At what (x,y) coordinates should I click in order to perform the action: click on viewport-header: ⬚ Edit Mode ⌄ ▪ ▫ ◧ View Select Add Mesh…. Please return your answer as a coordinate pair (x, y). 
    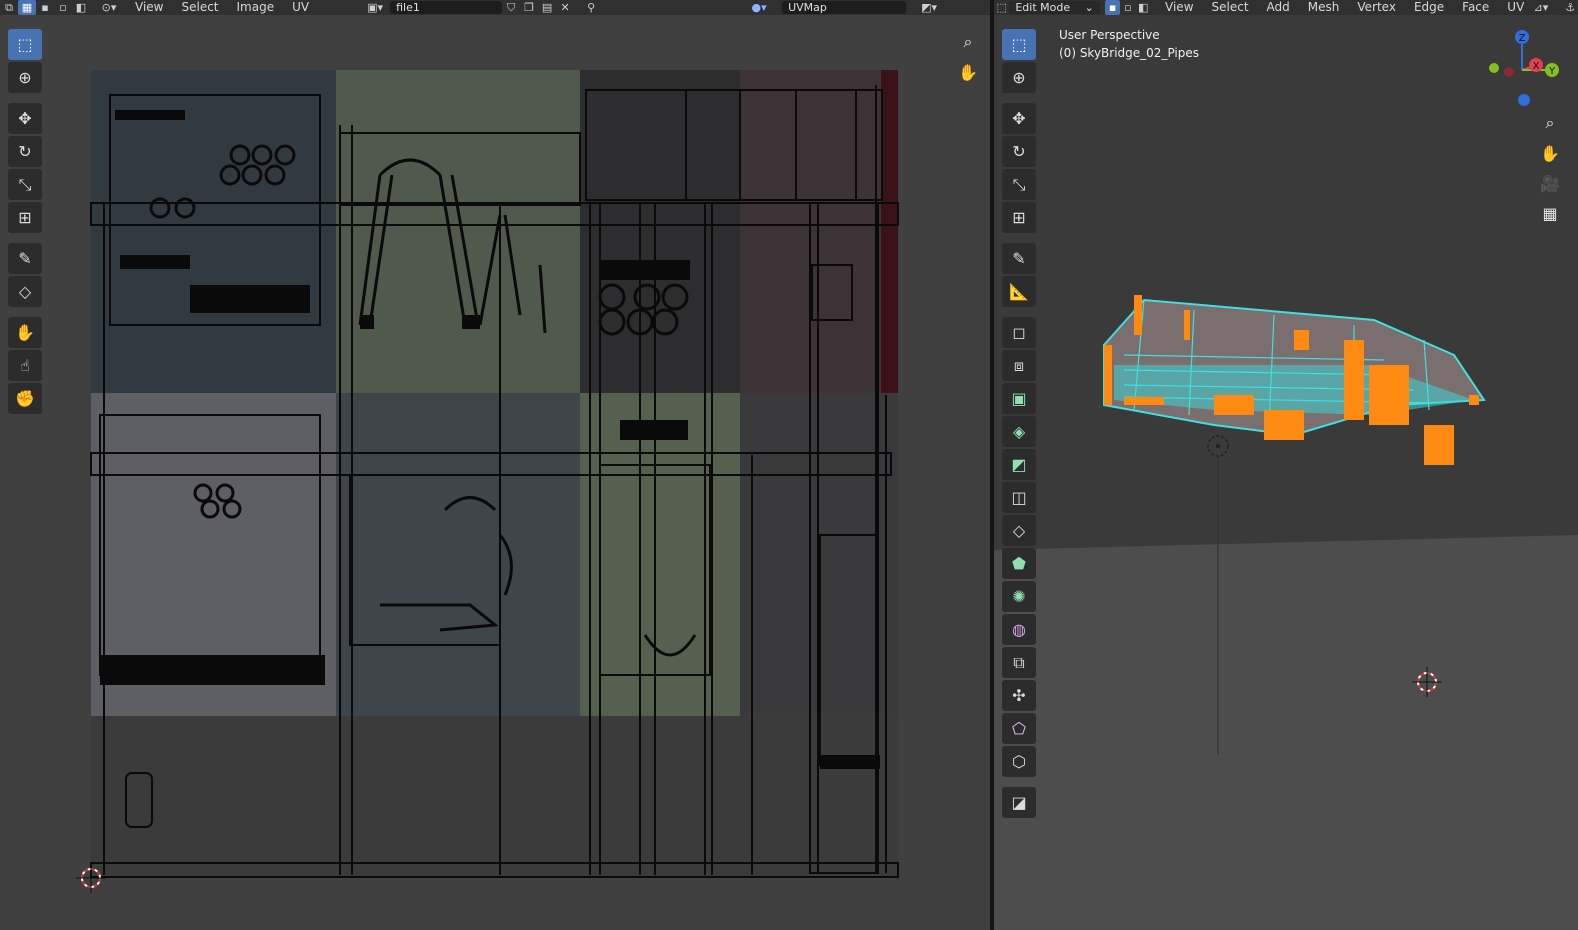
    Looking at the image, I should click on (1286, 7).